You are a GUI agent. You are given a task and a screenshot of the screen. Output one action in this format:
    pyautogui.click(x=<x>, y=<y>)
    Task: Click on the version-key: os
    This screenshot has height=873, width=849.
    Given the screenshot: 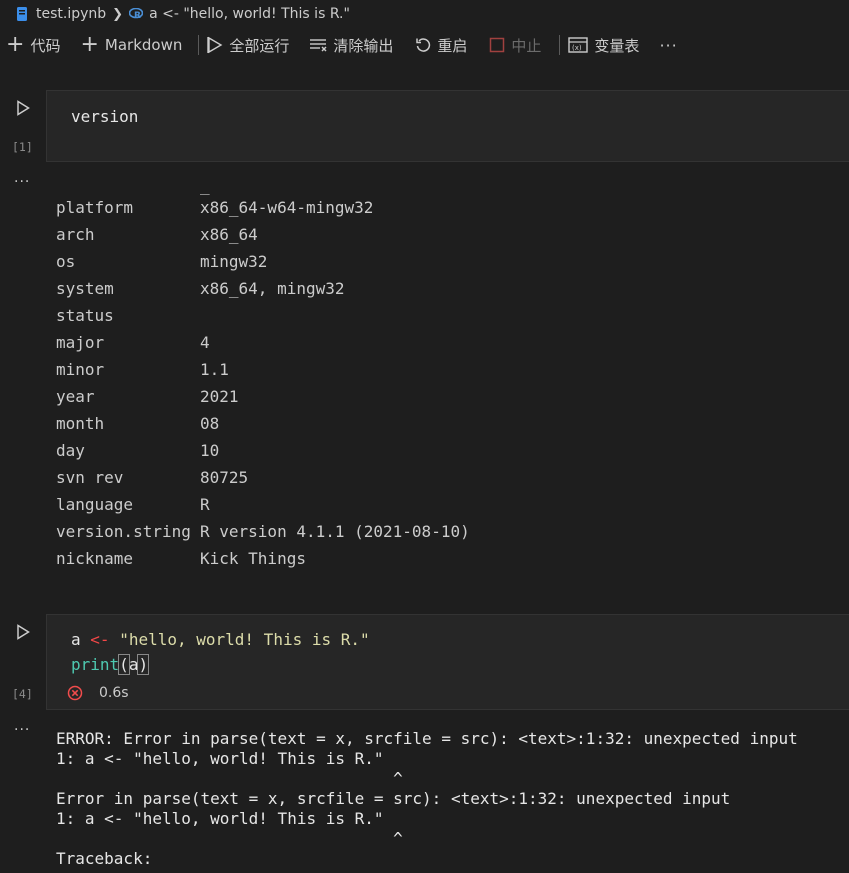 What is the action you would take?
    pyautogui.click(x=66, y=261)
    